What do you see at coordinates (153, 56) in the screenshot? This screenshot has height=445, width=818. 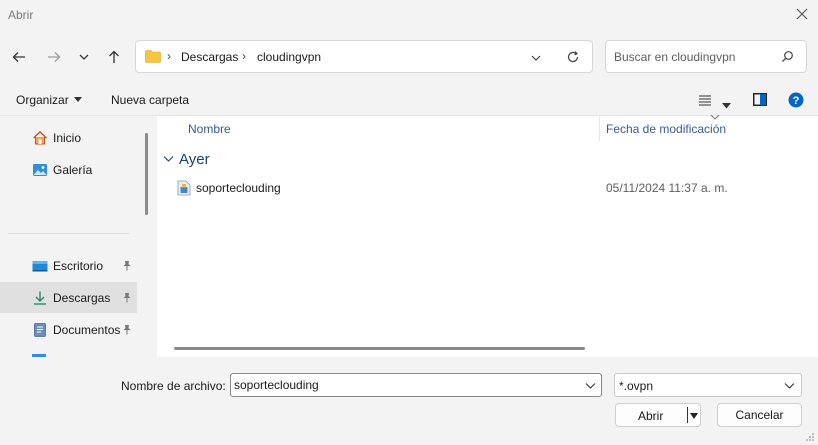 I see `folder-icon` at bounding box center [153, 56].